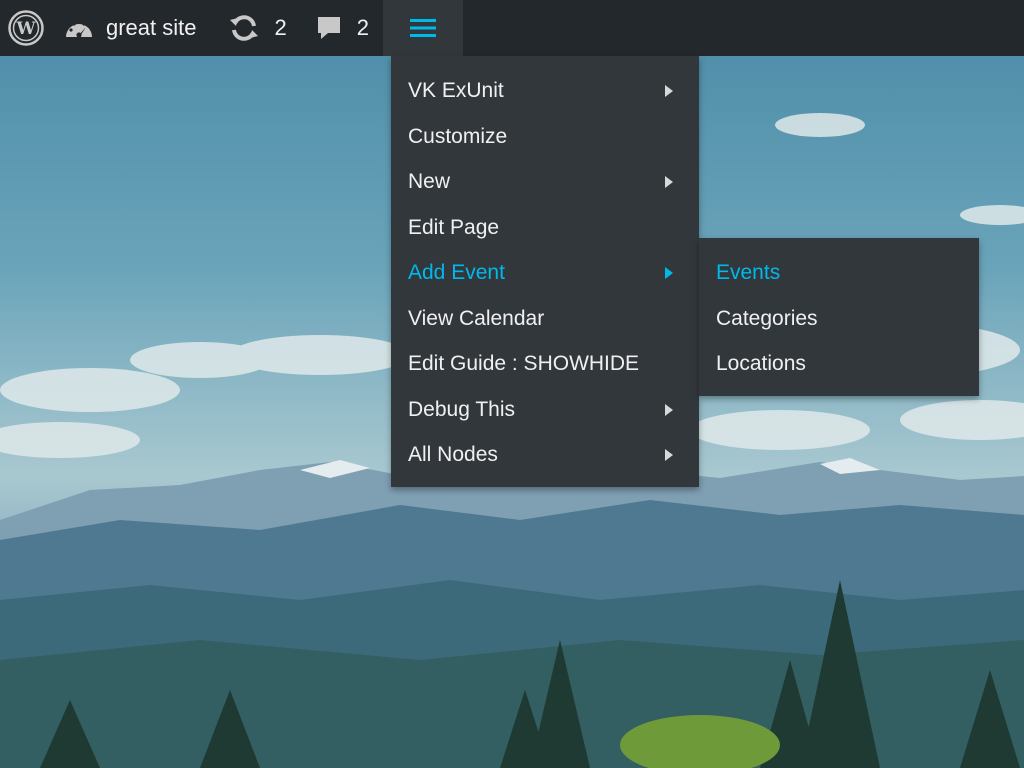 The image size is (1024, 768). I want to click on submenu-item-locations: Locations, so click(839, 364).